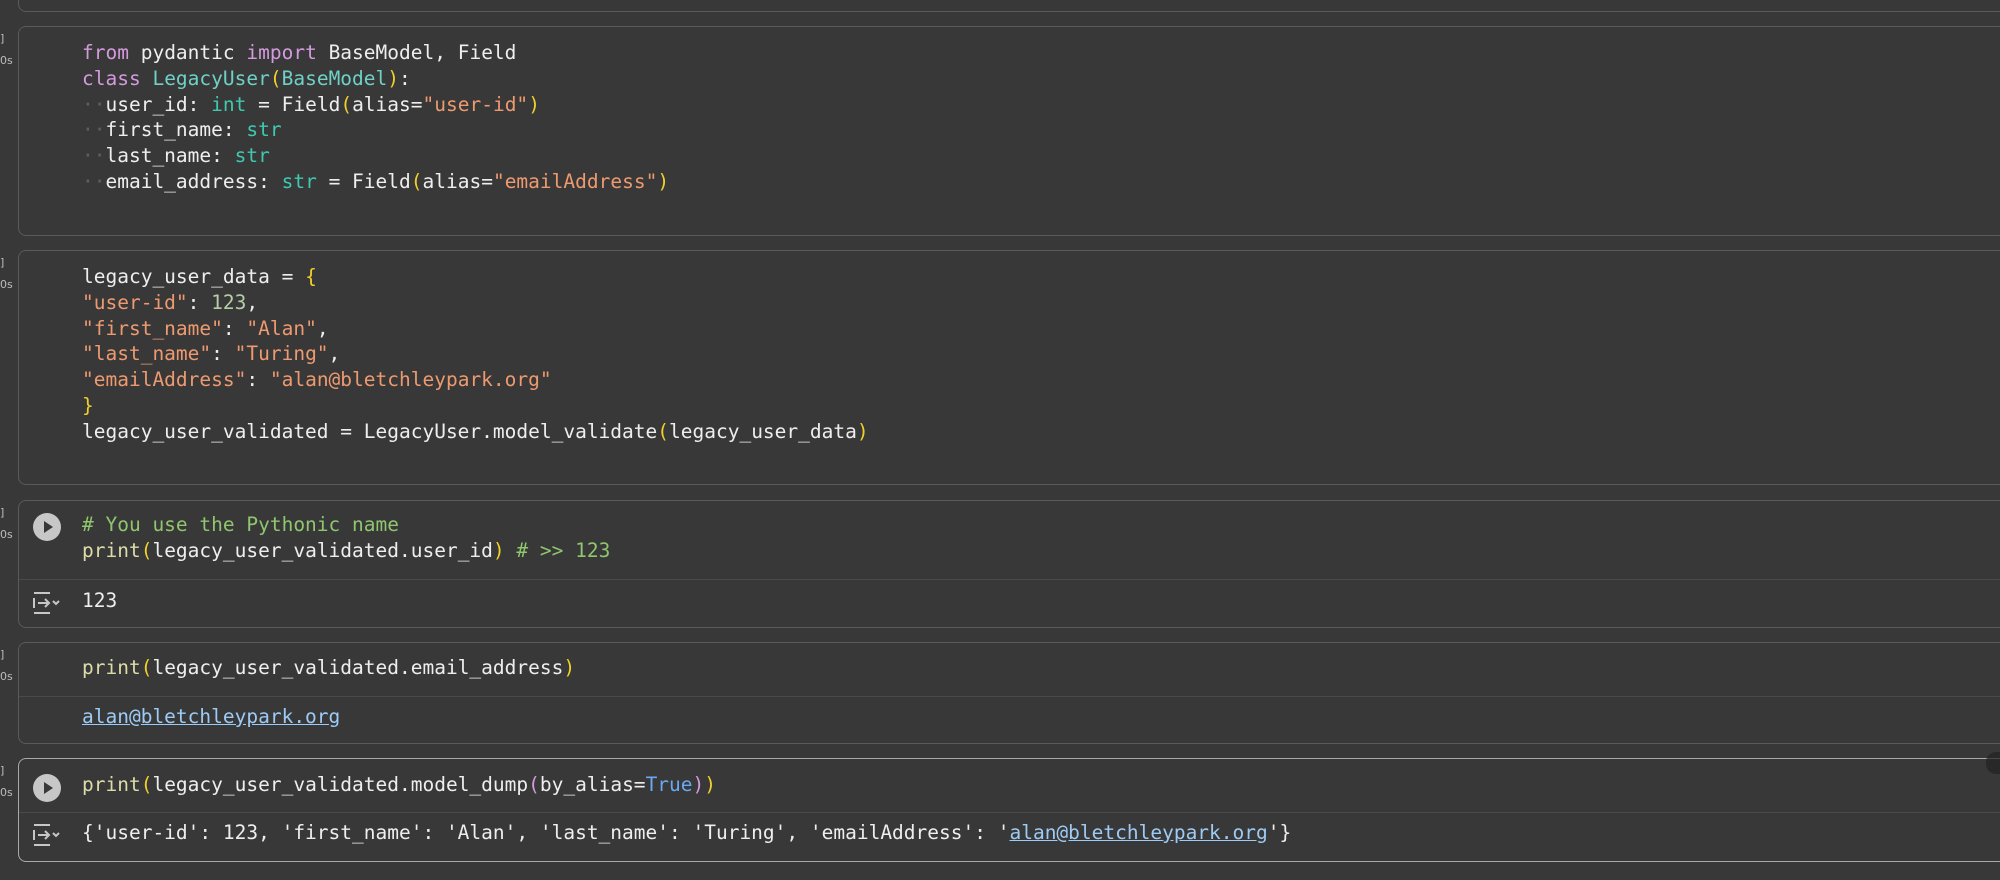  What do you see at coordinates (375, 156) in the screenshot?
I see `code-line: ··last_name: str` at bounding box center [375, 156].